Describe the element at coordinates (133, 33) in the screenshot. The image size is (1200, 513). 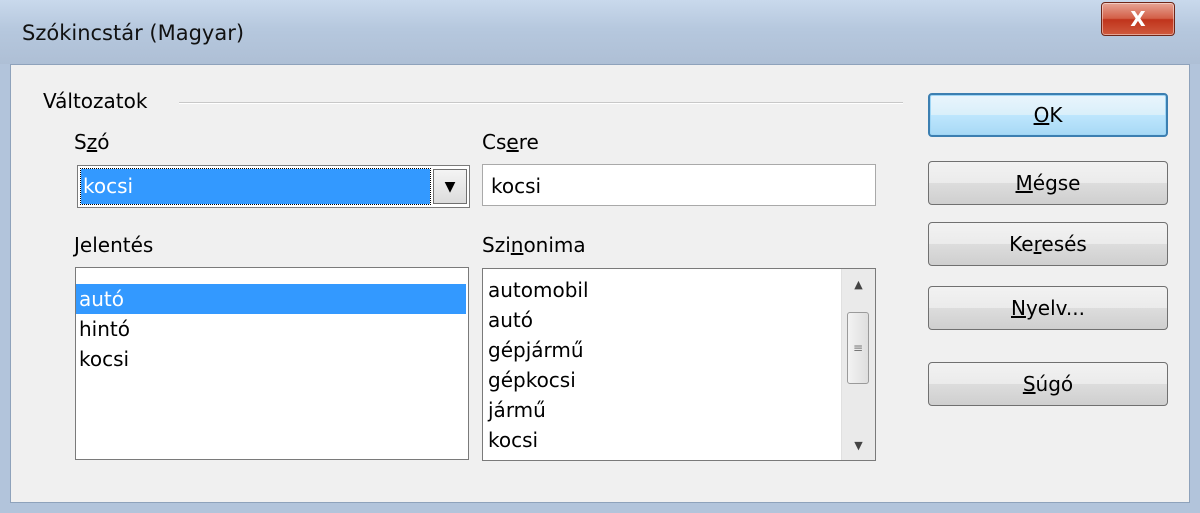
I see `window-title: Szókincstár (Magyar)` at that location.